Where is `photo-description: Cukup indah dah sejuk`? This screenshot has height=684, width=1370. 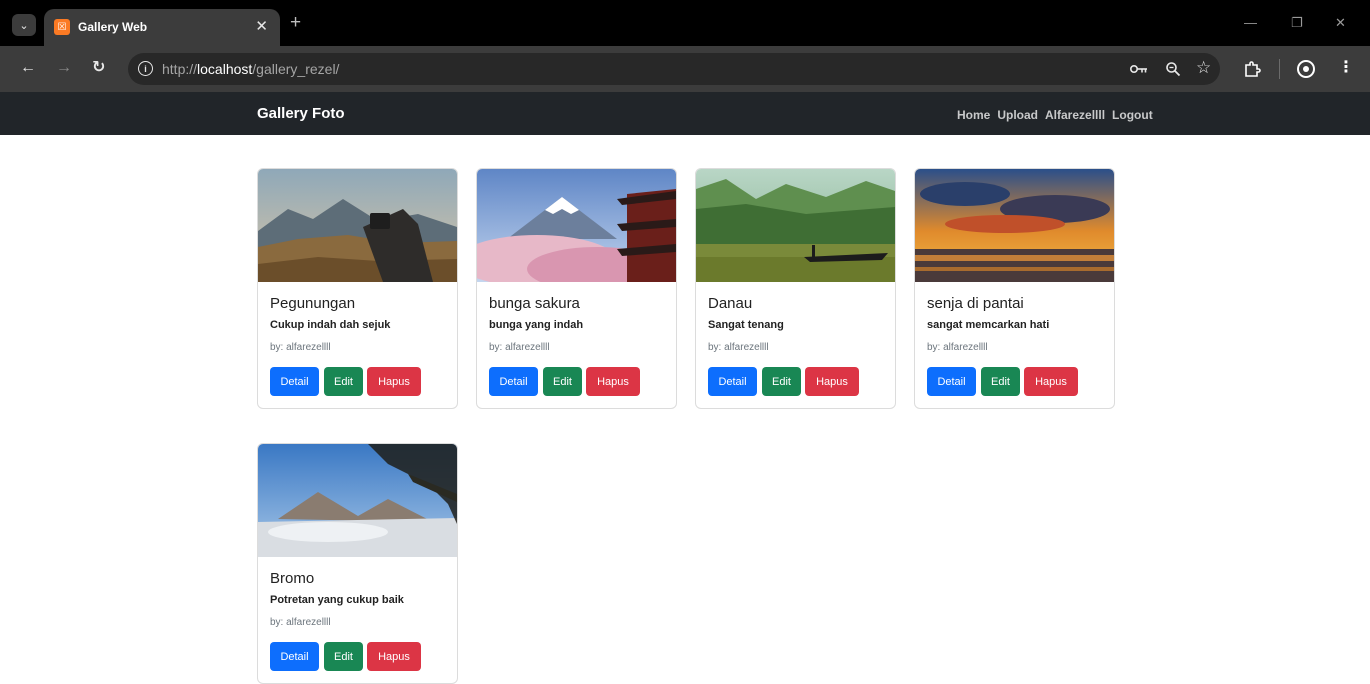 photo-description: Cukup indah dah sejuk is located at coordinates (330, 325).